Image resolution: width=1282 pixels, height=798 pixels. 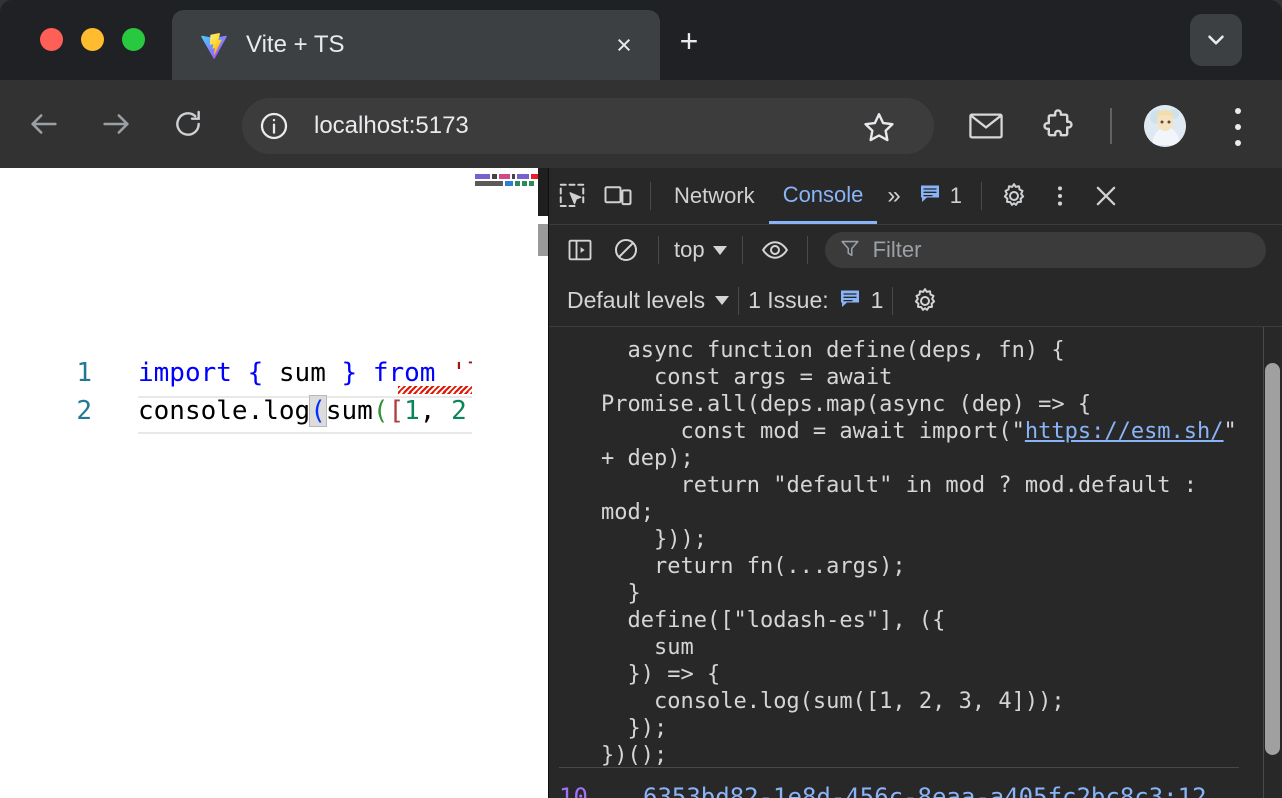 What do you see at coordinates (391, 126) in the screenshot?
I see `address-bar-url: localhost:5173` at bounding box center [391, 126].